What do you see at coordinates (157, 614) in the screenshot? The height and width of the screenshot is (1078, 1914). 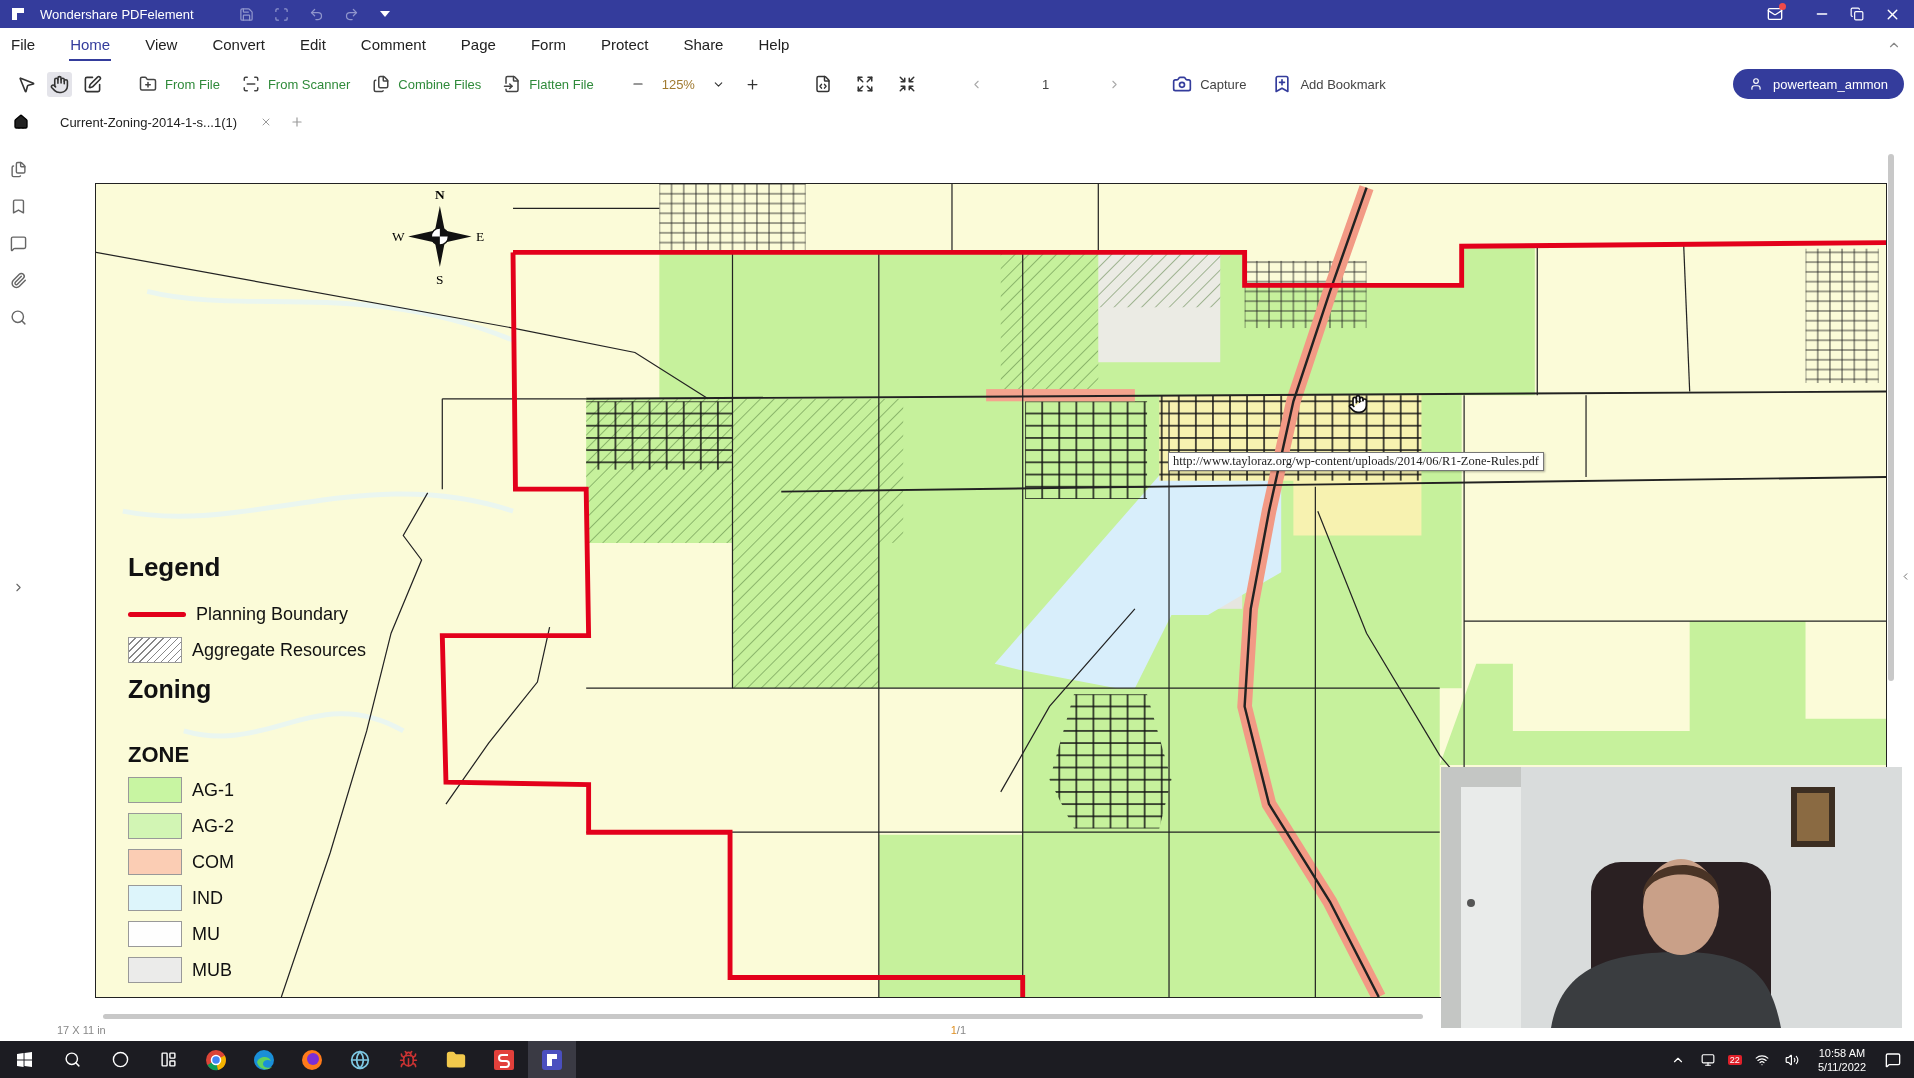 I see `boundary-line-swatch` at bounding box center [157, 614].